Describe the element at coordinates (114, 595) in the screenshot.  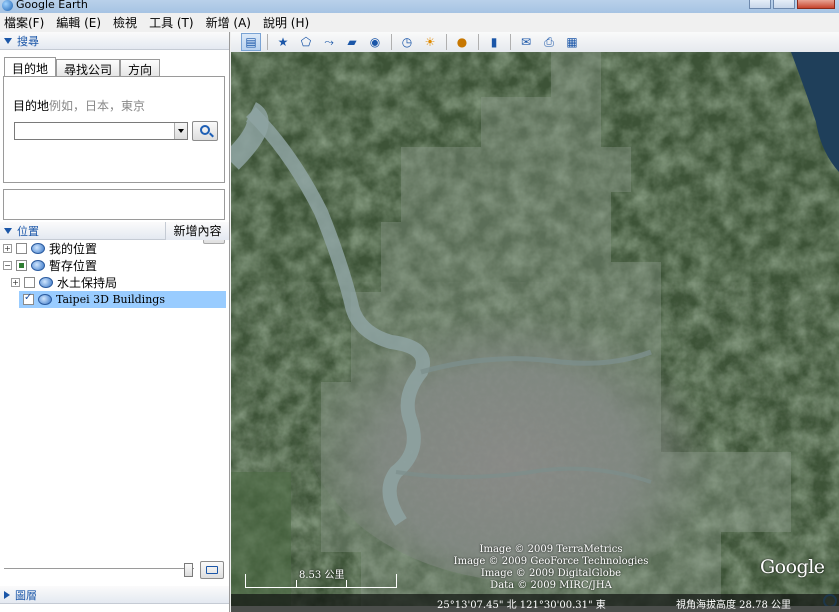
I see `layers-panel-header: 圖層` at that location.